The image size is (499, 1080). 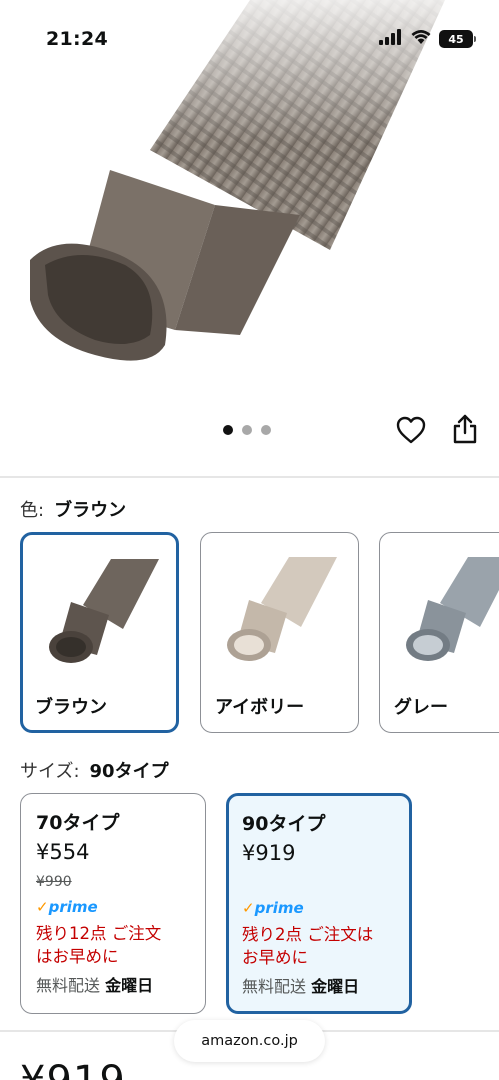 I want to click on size-option-price: ¥919, so click(x=269, y=853).